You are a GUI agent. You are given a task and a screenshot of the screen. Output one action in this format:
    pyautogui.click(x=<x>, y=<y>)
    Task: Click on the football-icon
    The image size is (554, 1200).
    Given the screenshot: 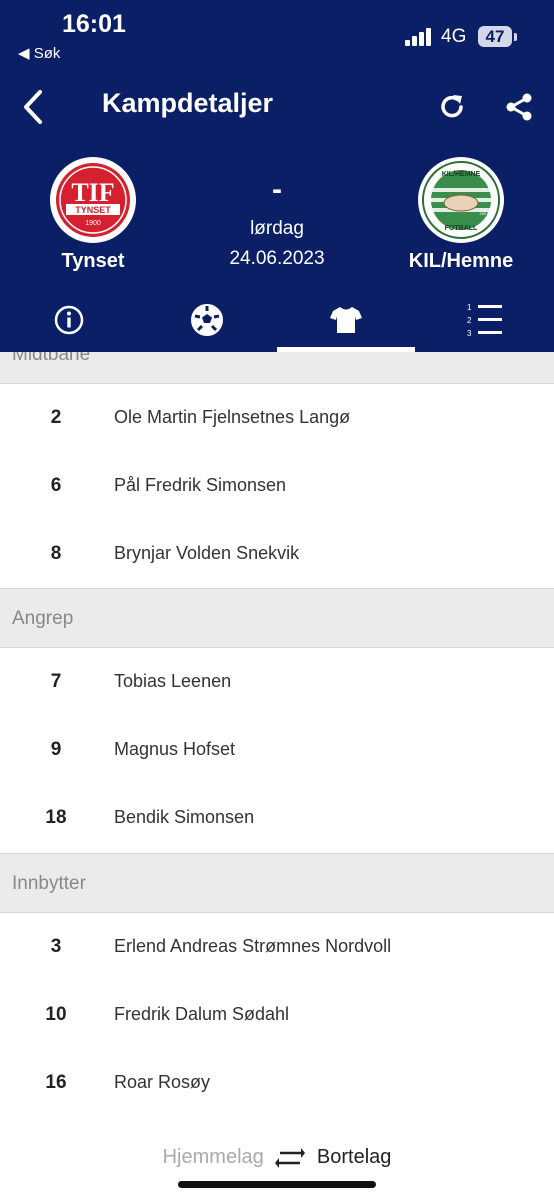 What is the action you would take?
    pyautogui.click(x=207, y=320)
    